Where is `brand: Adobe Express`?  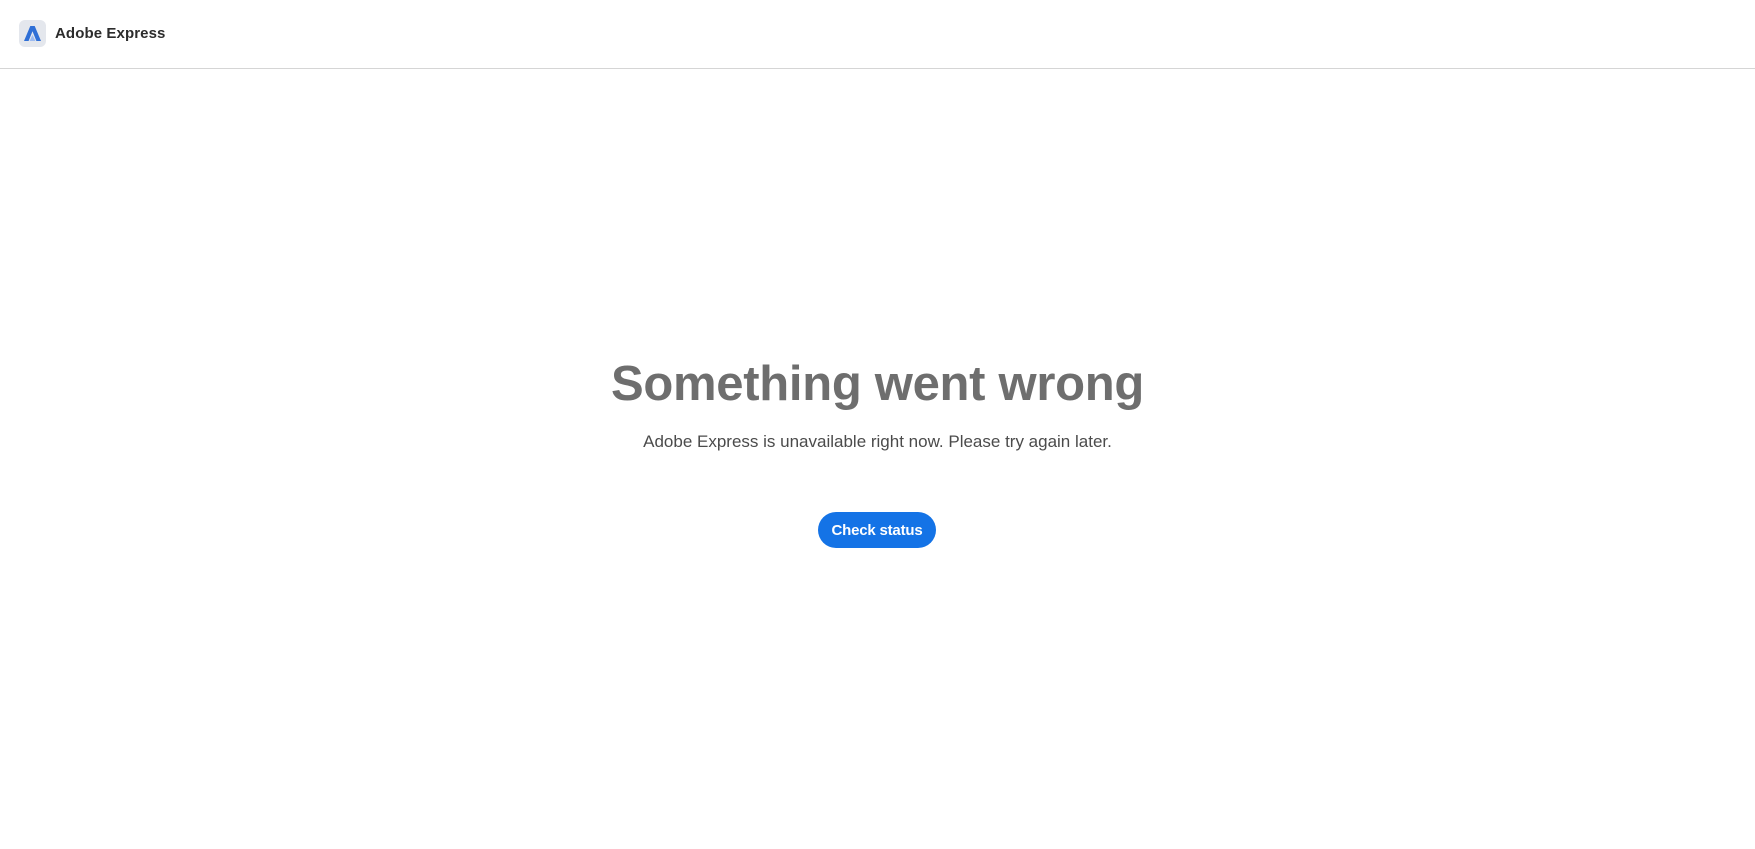
brand: Adobe Express is located at coordinates (92, 33).